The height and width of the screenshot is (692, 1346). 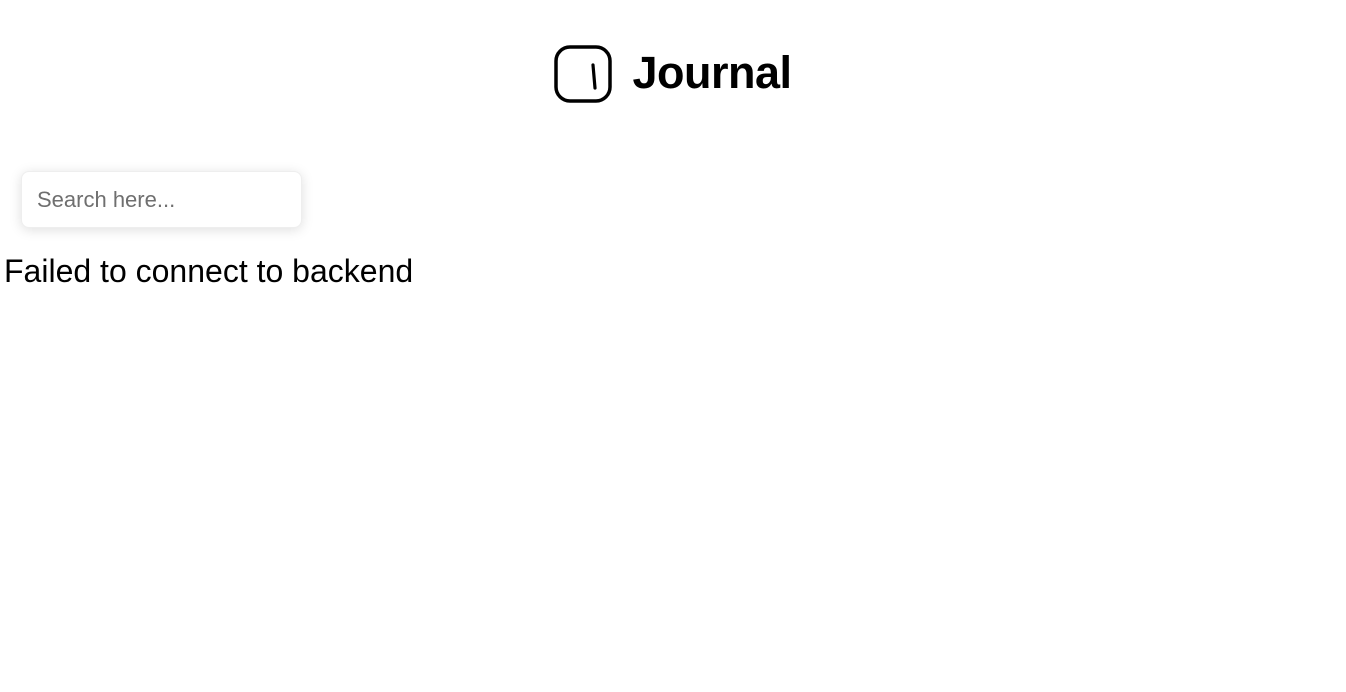 I want to click on search-box, so click(x=161, y=199).